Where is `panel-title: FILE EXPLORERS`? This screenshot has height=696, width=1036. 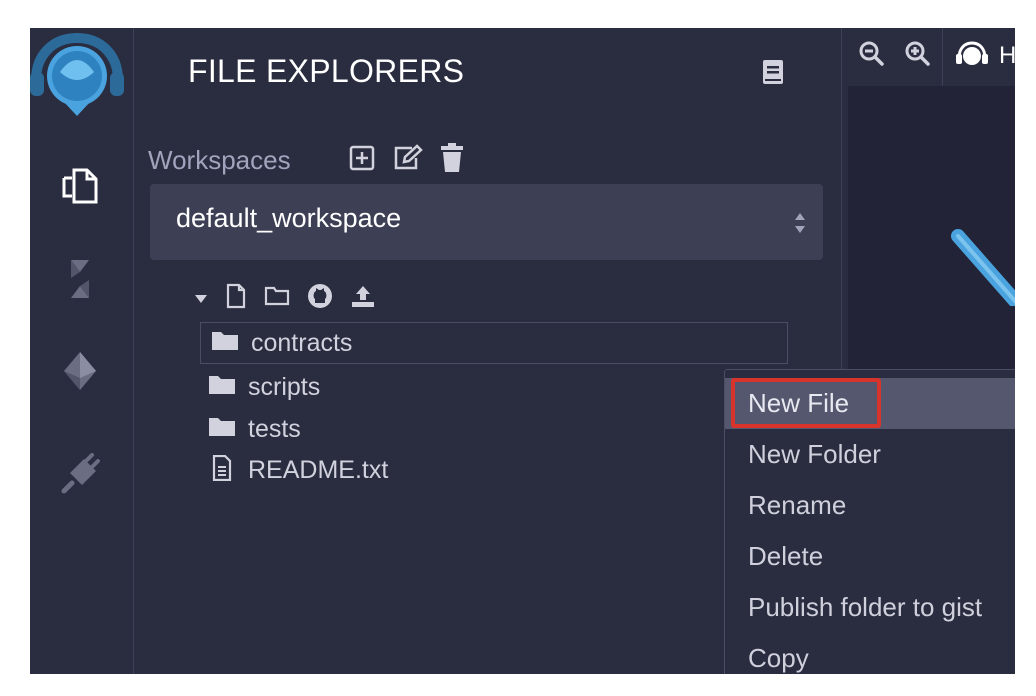 panel-title: FILE EXPLORERS is located at coordinates (326, 71).